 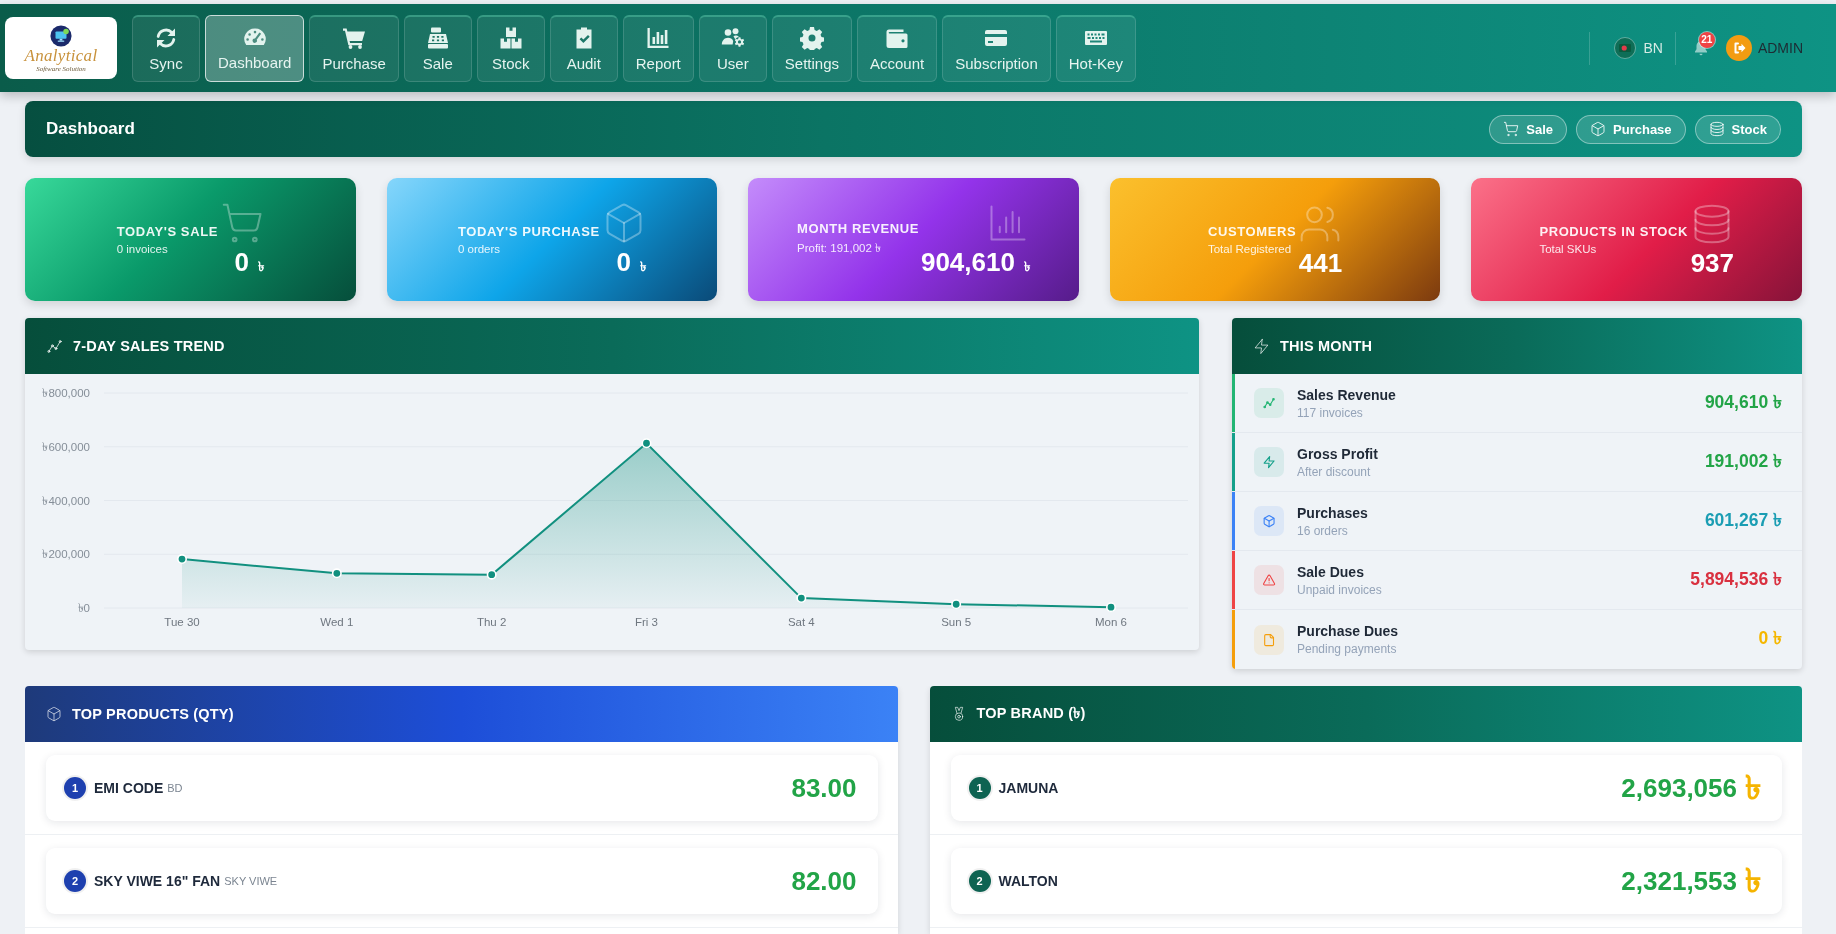 I want to click on notification-button: 21, so click(x=1700, y=48).